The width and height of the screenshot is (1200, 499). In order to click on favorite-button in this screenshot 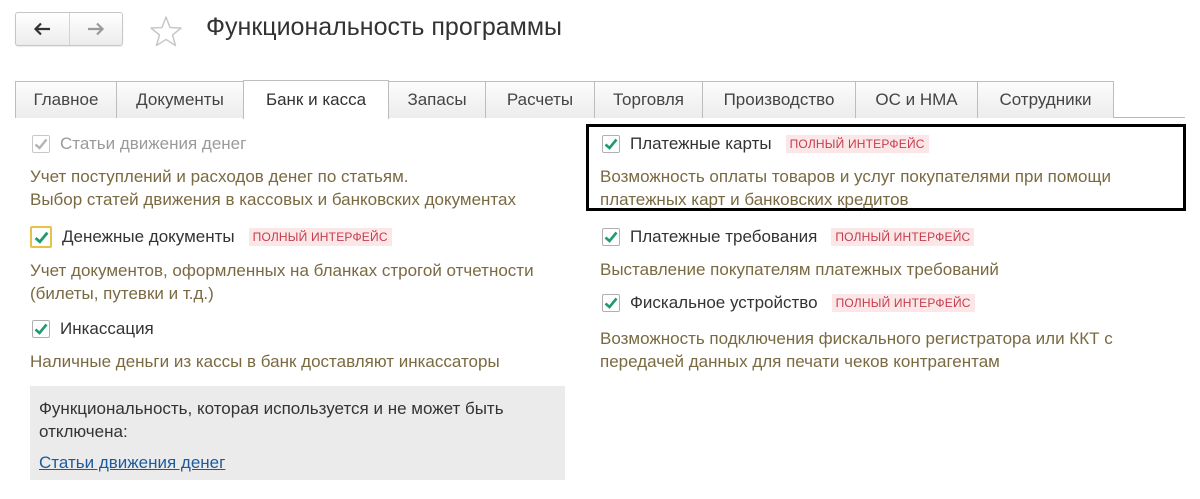, I will do `click(166, 33)`.